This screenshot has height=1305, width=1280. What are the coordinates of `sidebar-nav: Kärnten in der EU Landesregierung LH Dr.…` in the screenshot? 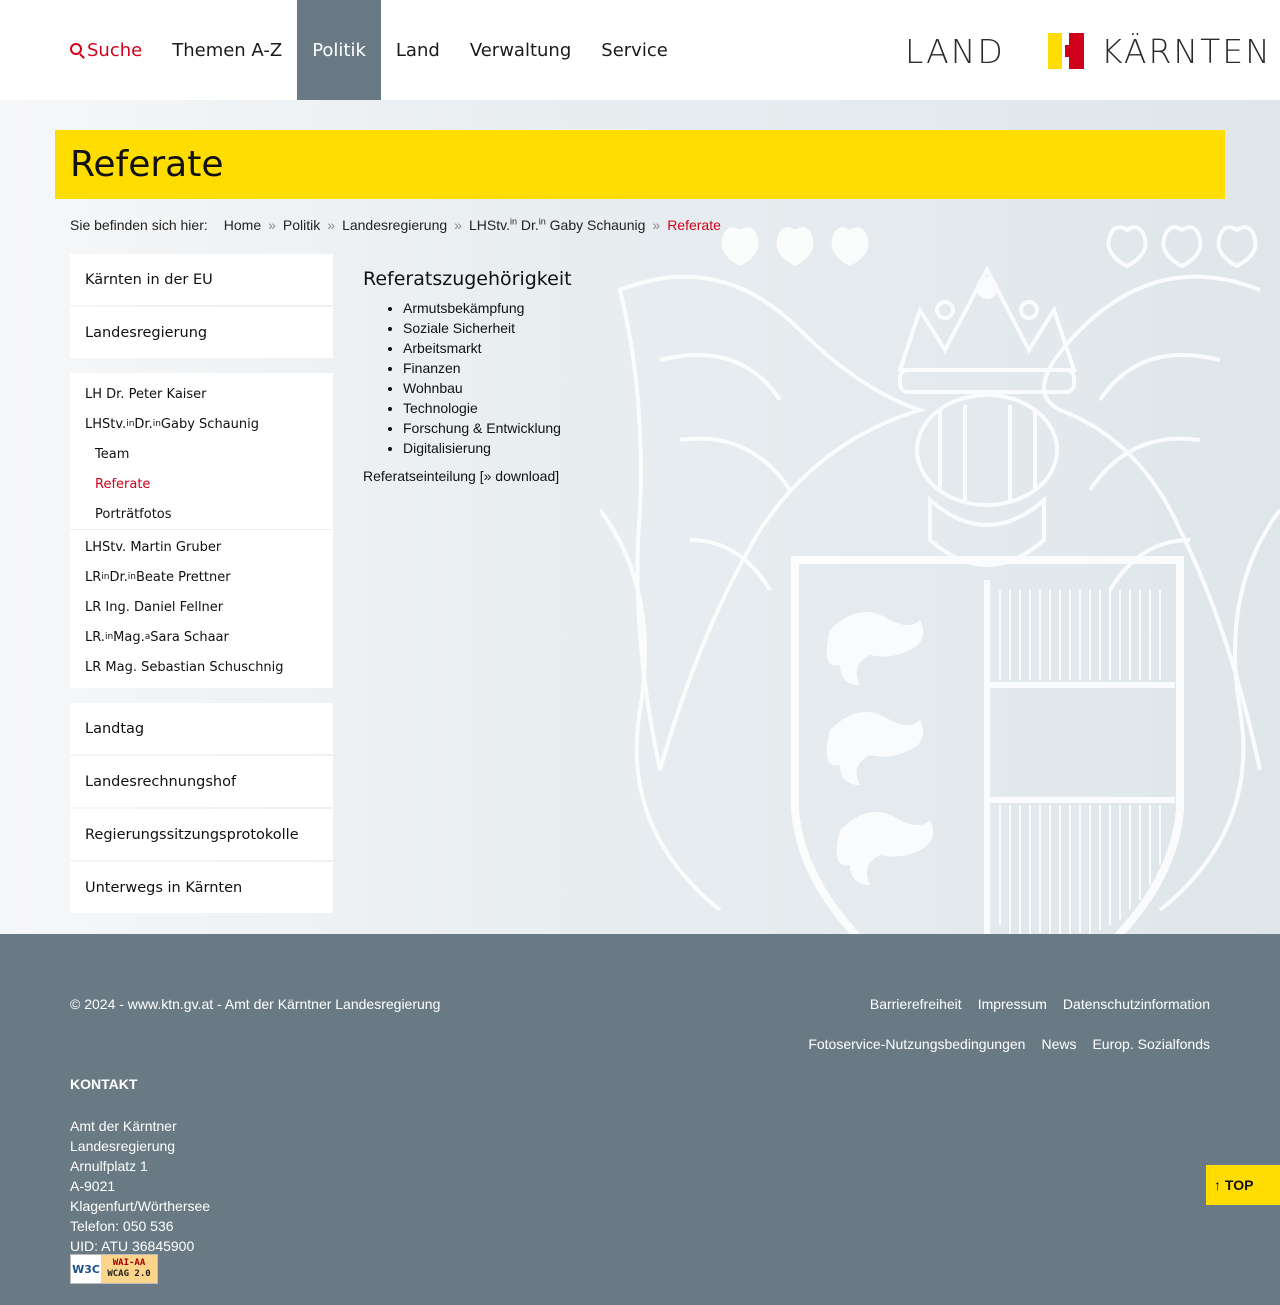 It's located at (201, 584).